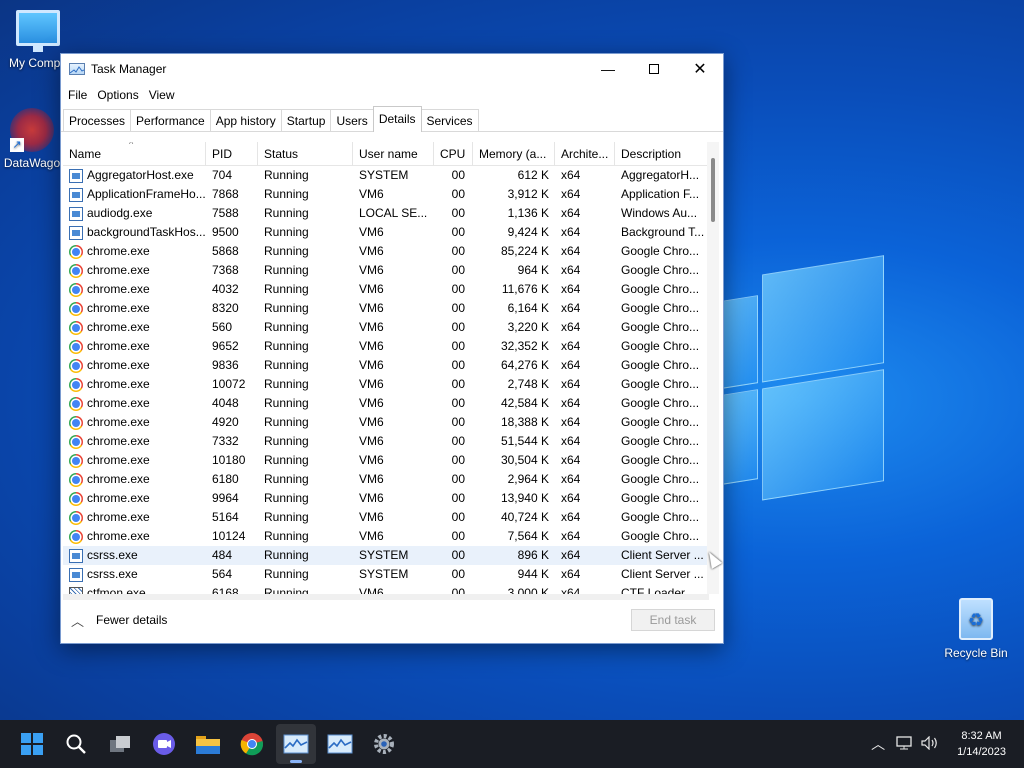 The height and width of the screenshot is (768, 1024). I want to click on menu-view: View, so click(162, 95).